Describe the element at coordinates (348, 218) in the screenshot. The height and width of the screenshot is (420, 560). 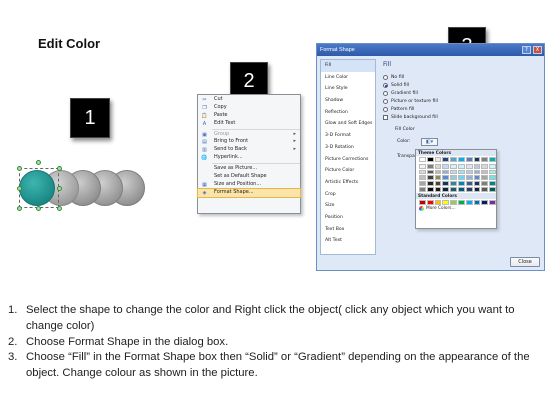
I see `nav-item-position: Position` at that location.